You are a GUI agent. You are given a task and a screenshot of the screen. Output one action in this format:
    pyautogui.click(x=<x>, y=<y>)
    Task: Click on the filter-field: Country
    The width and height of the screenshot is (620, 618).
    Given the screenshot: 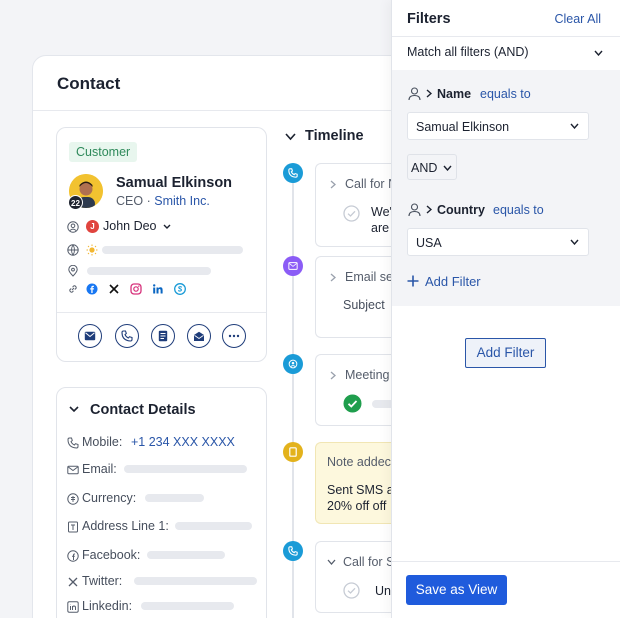 What is the action you would take?
    pyautogui.click(x=461, y=210)
    